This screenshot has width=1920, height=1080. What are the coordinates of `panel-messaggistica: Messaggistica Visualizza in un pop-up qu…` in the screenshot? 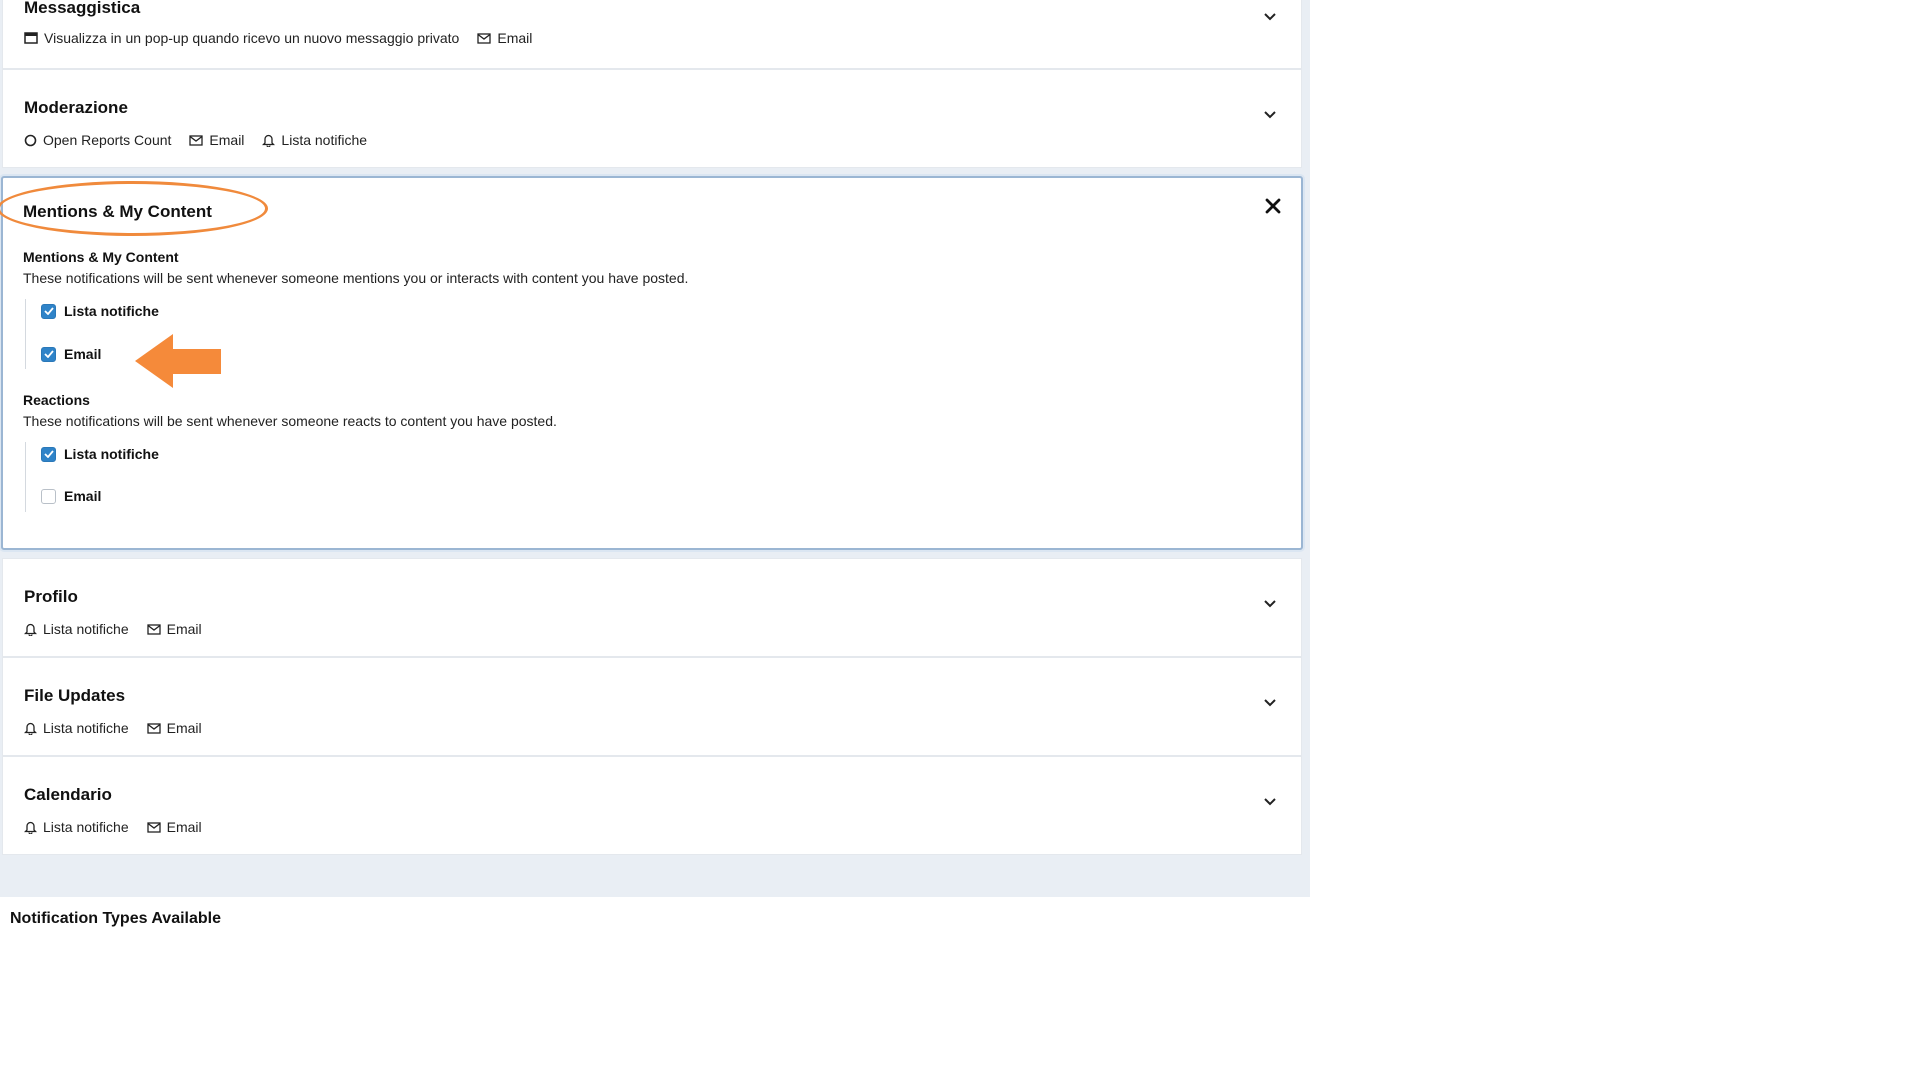 It's located at (652, 34).